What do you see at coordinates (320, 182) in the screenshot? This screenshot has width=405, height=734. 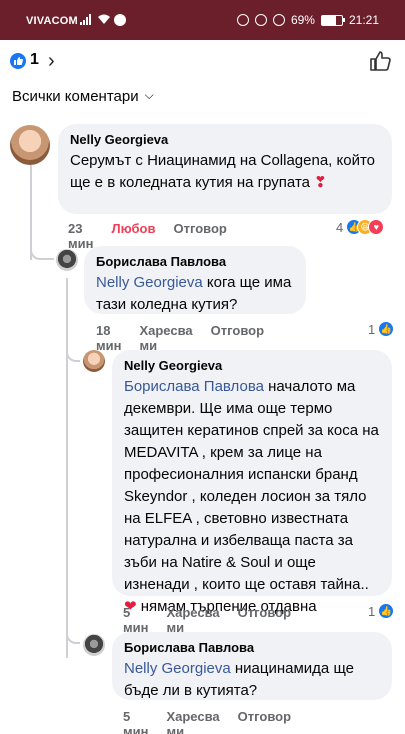 I see `heart-emoji-icon: ❣` at bounding box center [320, 182].